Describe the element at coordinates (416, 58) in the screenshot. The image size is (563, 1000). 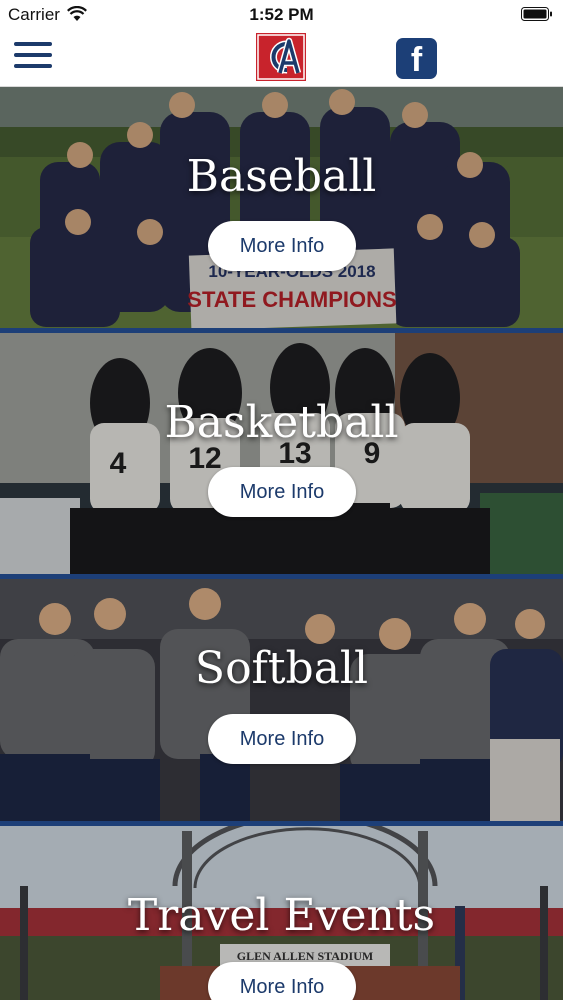
I see `facebook-icon: f` at that location.